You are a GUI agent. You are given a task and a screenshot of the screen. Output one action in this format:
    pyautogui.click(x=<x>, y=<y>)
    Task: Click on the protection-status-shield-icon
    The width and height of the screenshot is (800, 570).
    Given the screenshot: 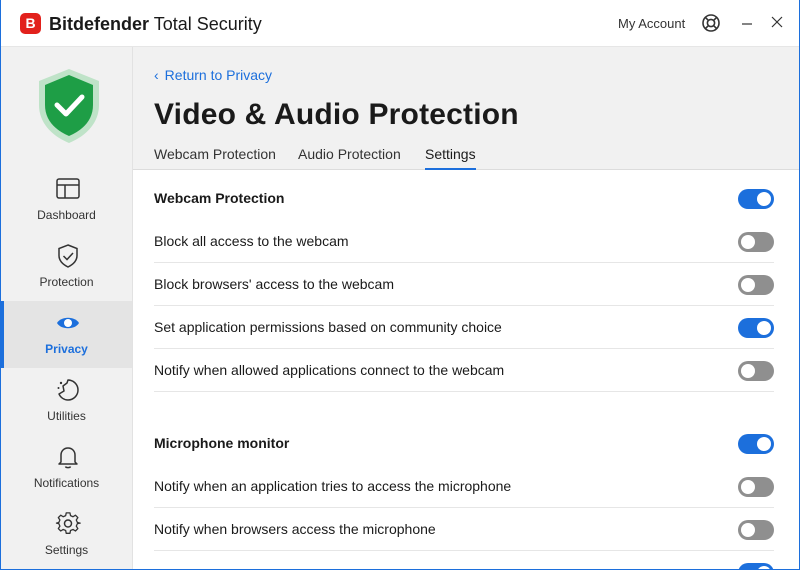 What is the action you would take?
    pyautogui.click(x=69, y=106)
    